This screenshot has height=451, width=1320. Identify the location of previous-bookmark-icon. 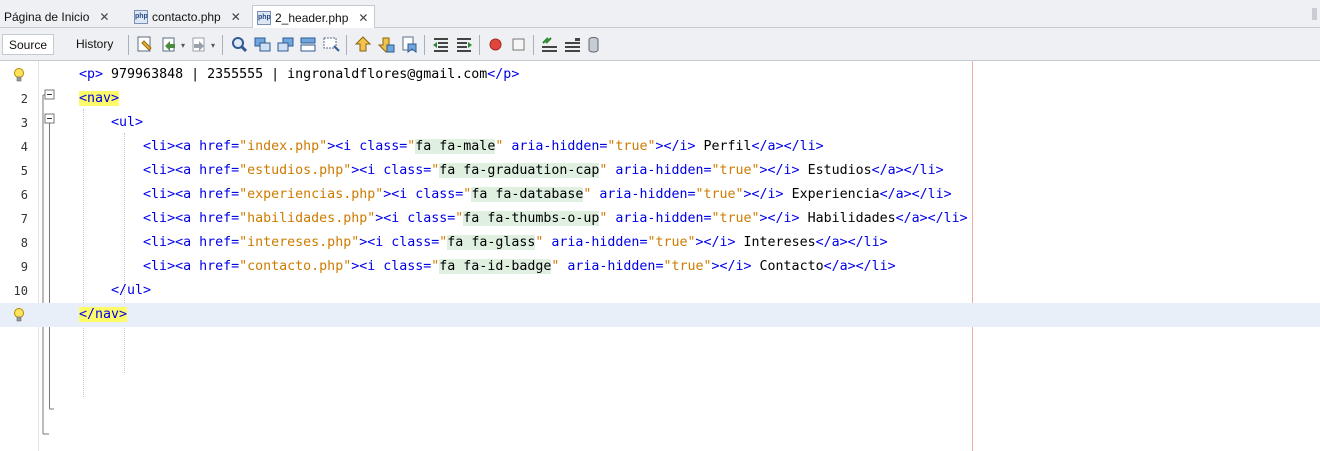
(363, 44).